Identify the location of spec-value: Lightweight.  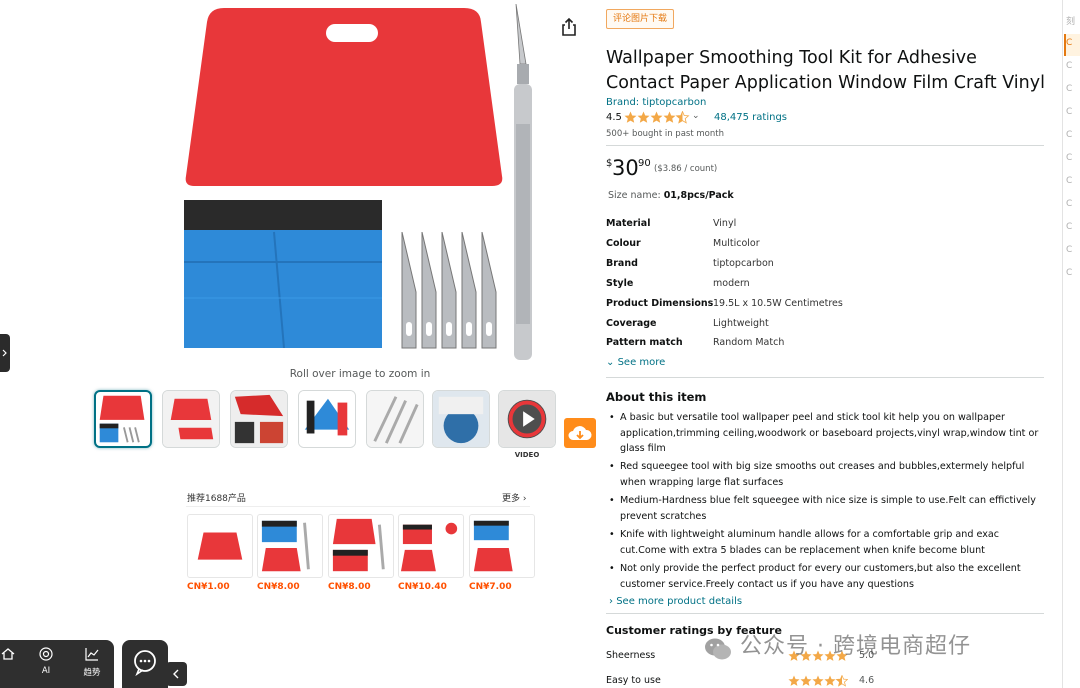
(741, 323).